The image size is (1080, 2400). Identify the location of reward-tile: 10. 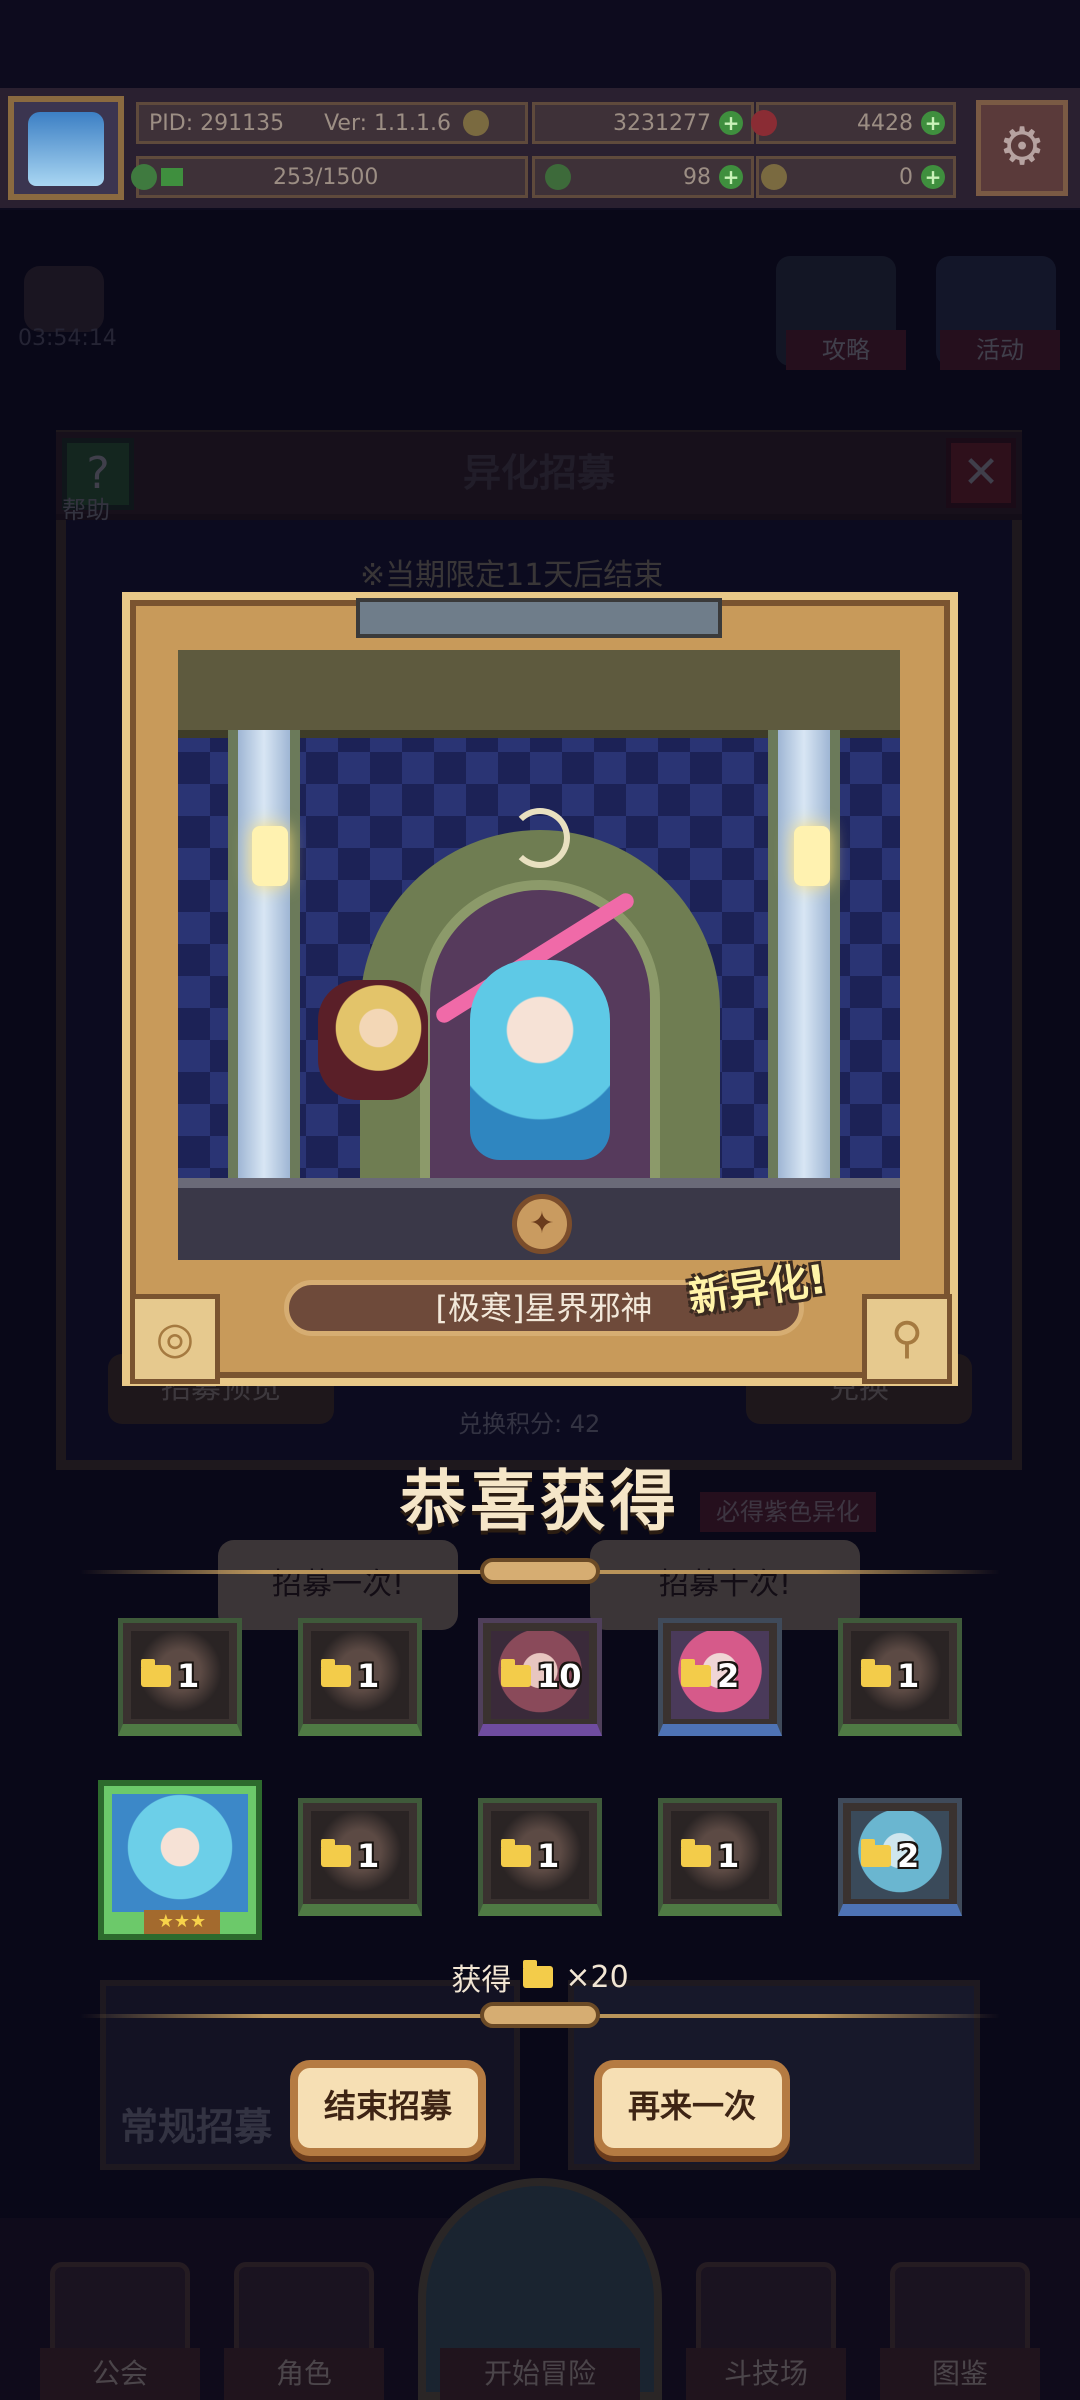
(540, 1677).